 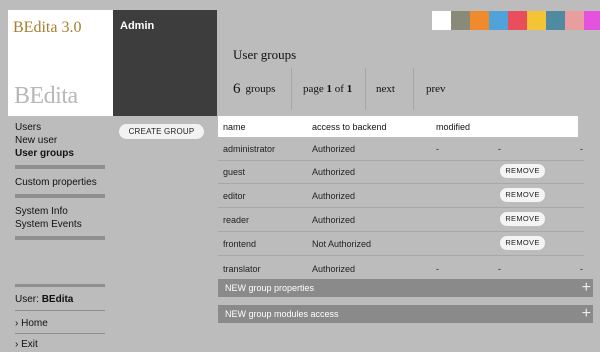 I want to click on table-row: editor Authorized REMOVE, so click(x=401, y=196).